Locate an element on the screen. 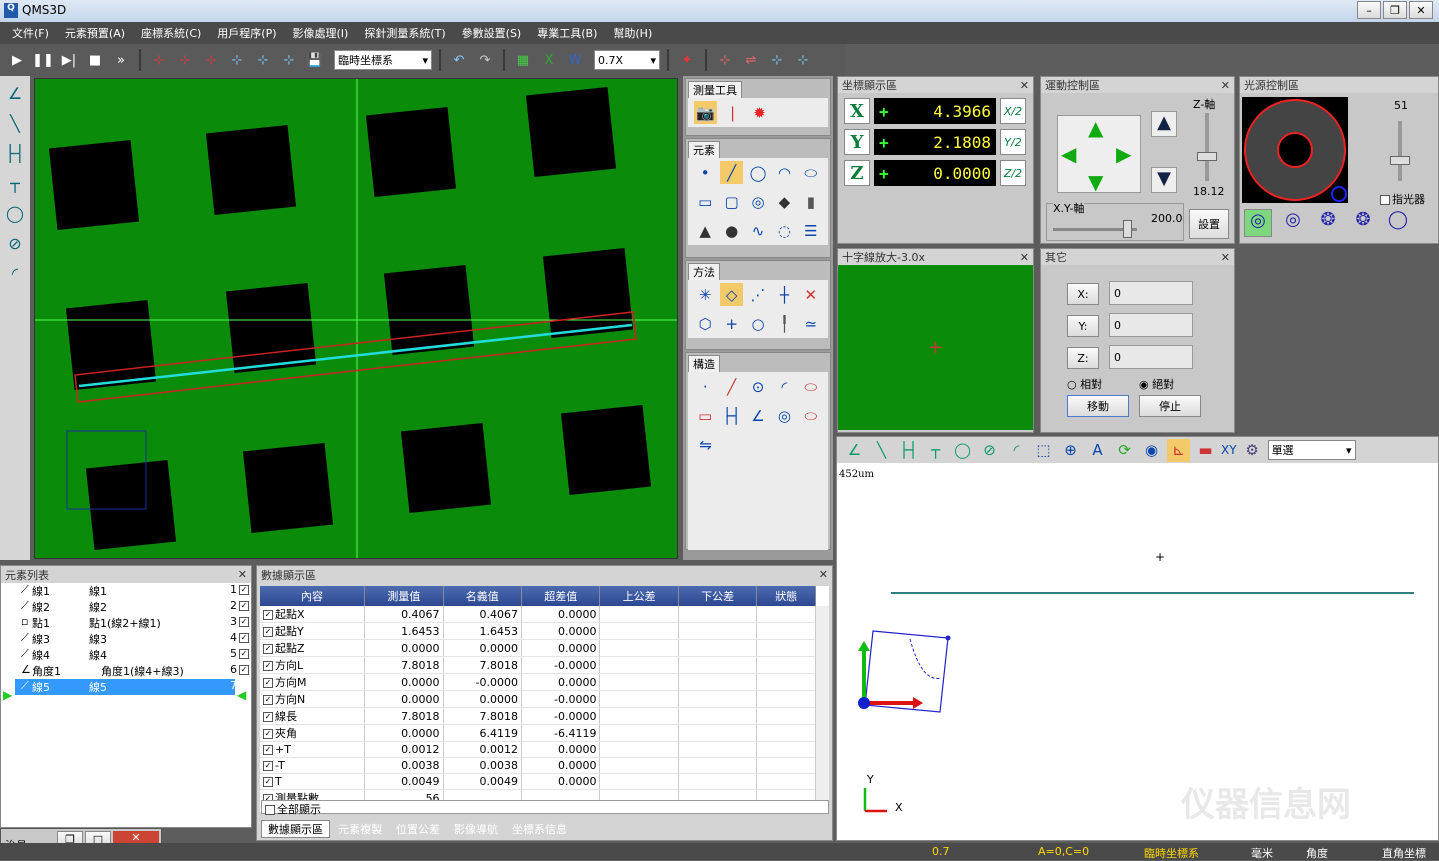 The image size is (1439, 861). light-surface-icon: ◎ is located at coordinates (1258, 223).